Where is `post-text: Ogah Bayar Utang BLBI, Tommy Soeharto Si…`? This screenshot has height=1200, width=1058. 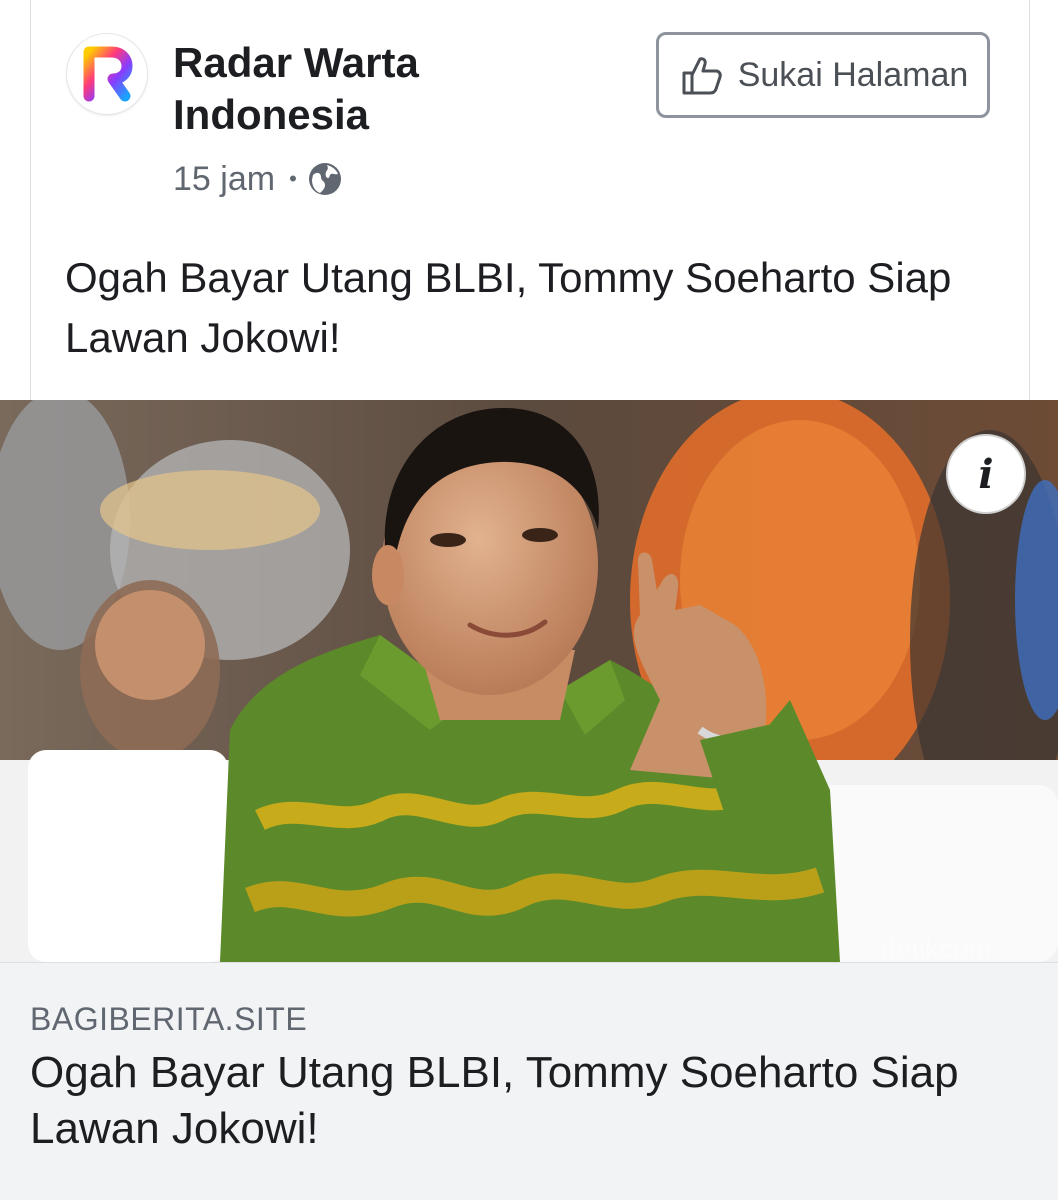 post-text: Ogah Bayar Utang BLBI, Tommy Soeharto Si… is located at coordinates (508, 307).